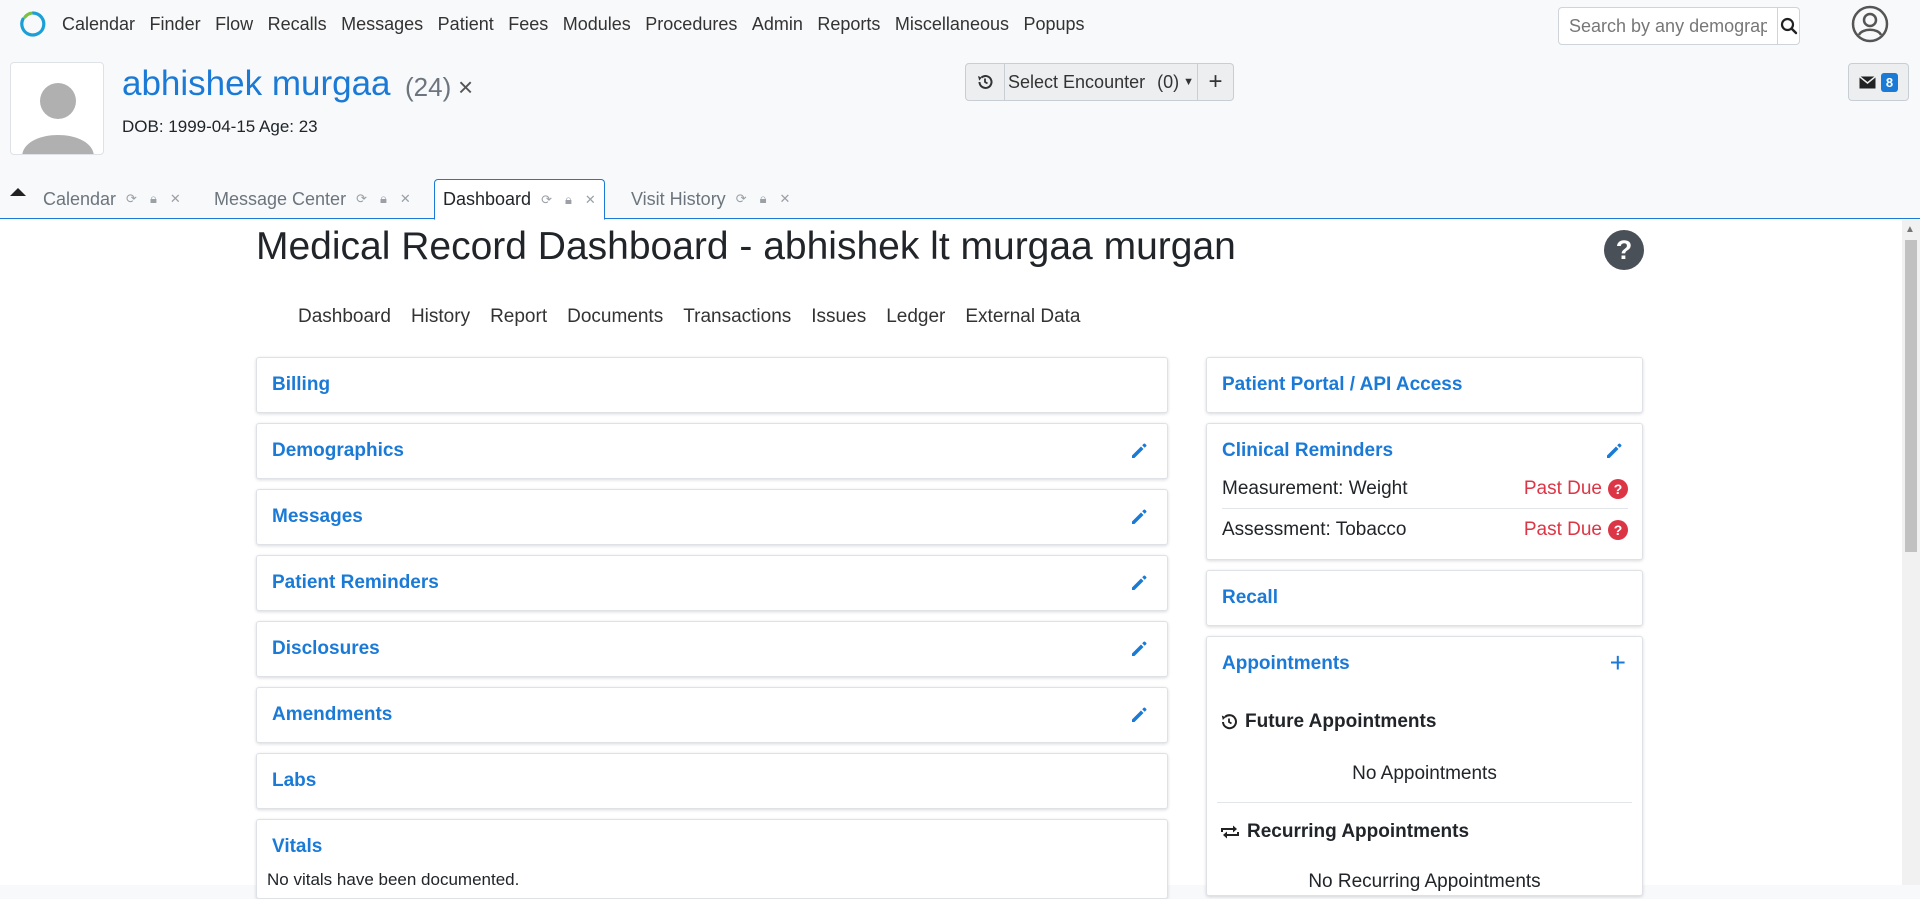  Describe the element at coordinates (487, 199) in the screenshot. I see `tab-label: Dashboard` at that location.